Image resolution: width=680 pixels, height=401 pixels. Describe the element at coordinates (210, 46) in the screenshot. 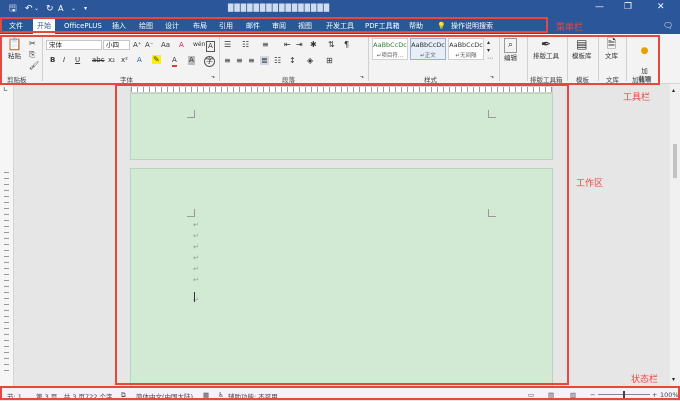

I see `char-border-button: A` at that location.